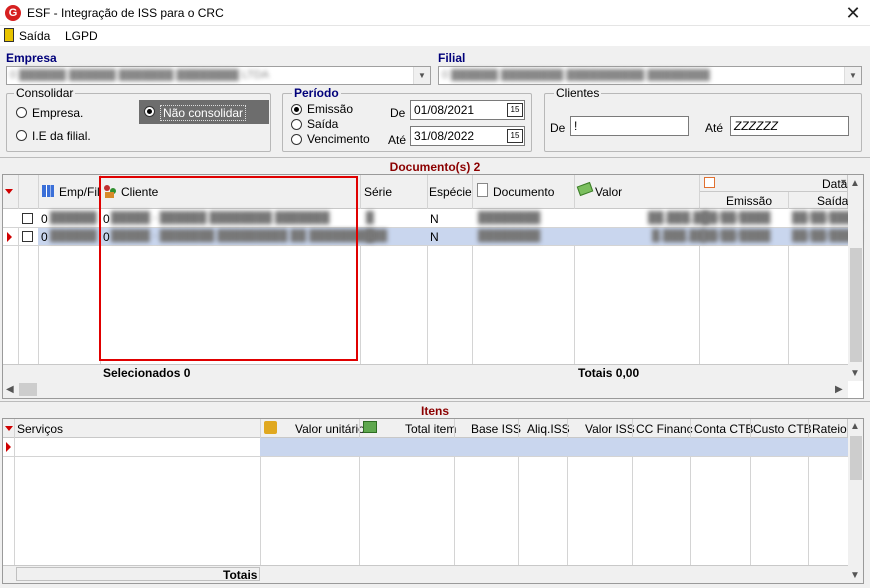 This screenshot has height=588, width=870. I want to click on col-valor: Valor, so click(608, 192).